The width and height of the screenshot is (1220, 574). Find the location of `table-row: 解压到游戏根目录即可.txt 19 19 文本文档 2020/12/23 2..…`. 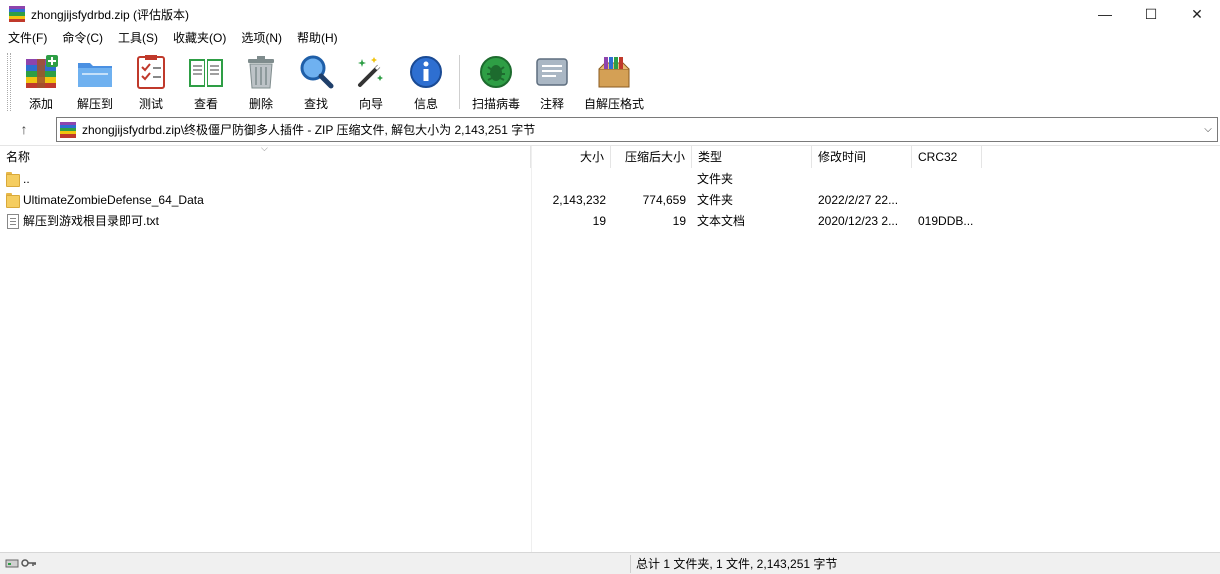

table-row: 解压到游戏根目录即可.txt 19 19 文本文档 2020/12/23 2..… is located at coordinates (610, 221).